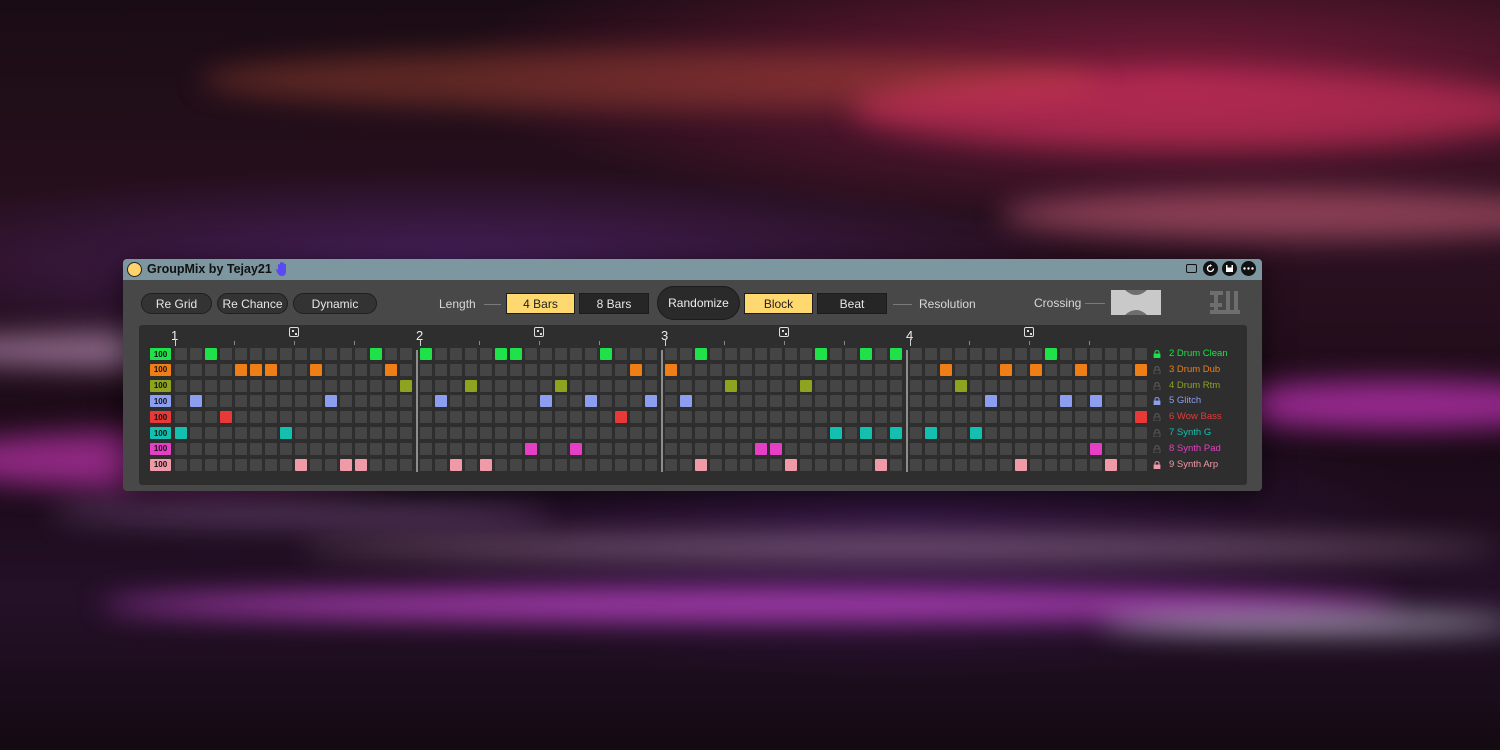 The image size is (1500, 750). Describe the element at coordinates (1136, 302) in the screenshot. I see `crossing-curve-control` at that location.